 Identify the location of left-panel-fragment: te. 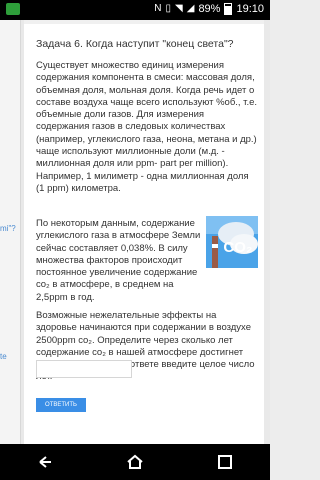
(3, 356).